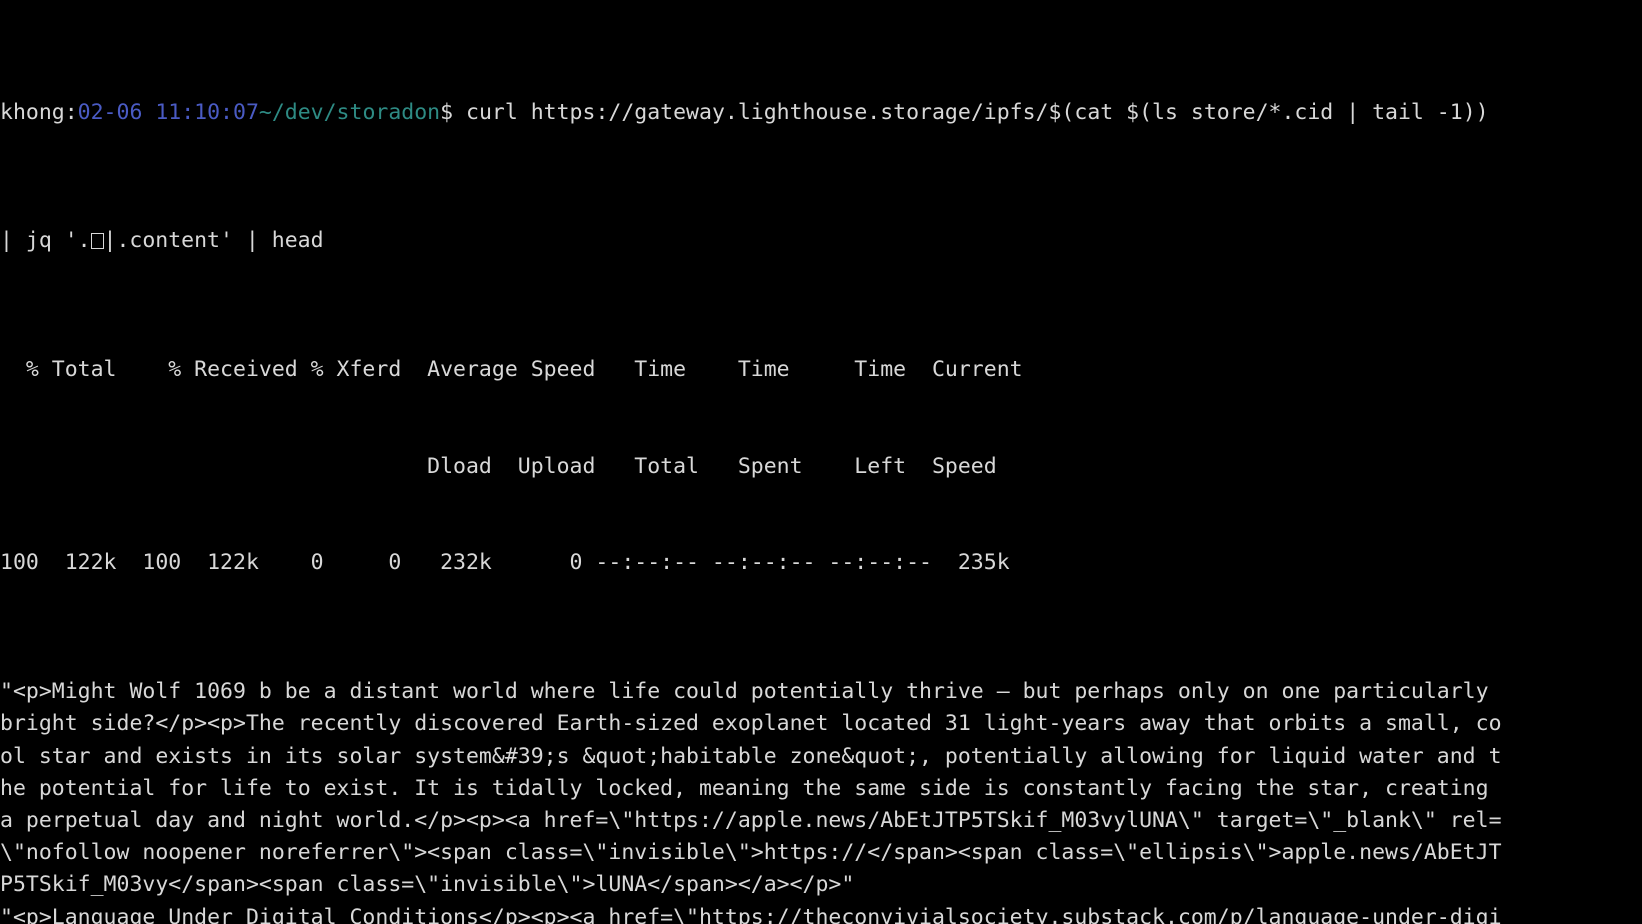 Image resolution: width=1642 pixels, height=924 pixels. What do you see at coordinates (349, 112) in the screenshot?
I see `prompt-path: ~/dev/storadon` at bounding box center [349, 112].